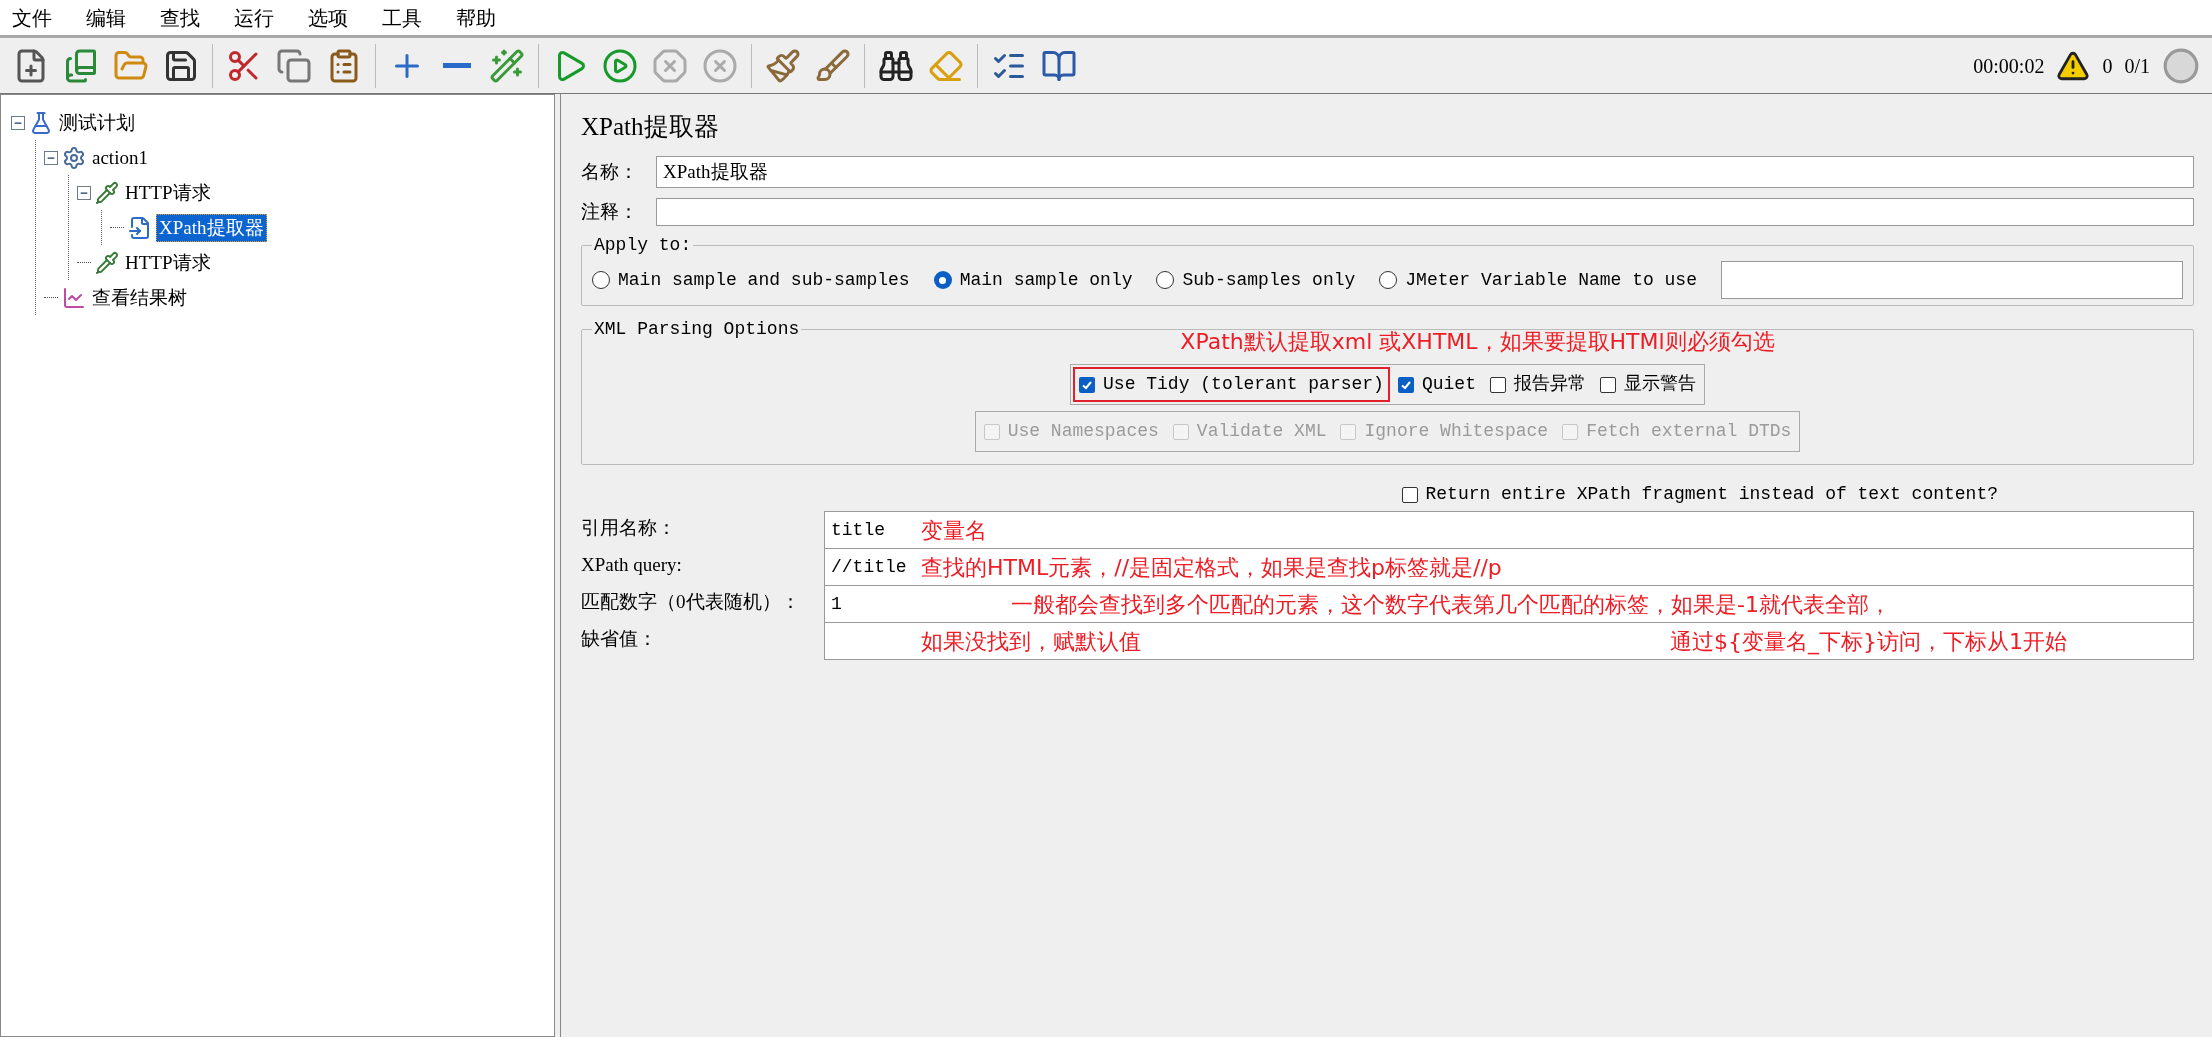  I want to click on elapsed-time: 00:00:02, so click(2009, 66).